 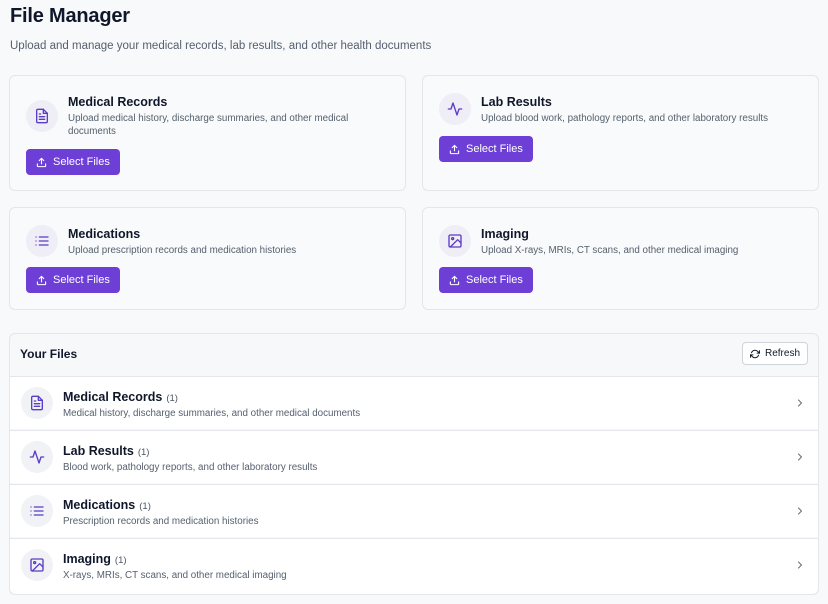 I want to click on file-category-name: Lab Results, so click(x=98, y=451).